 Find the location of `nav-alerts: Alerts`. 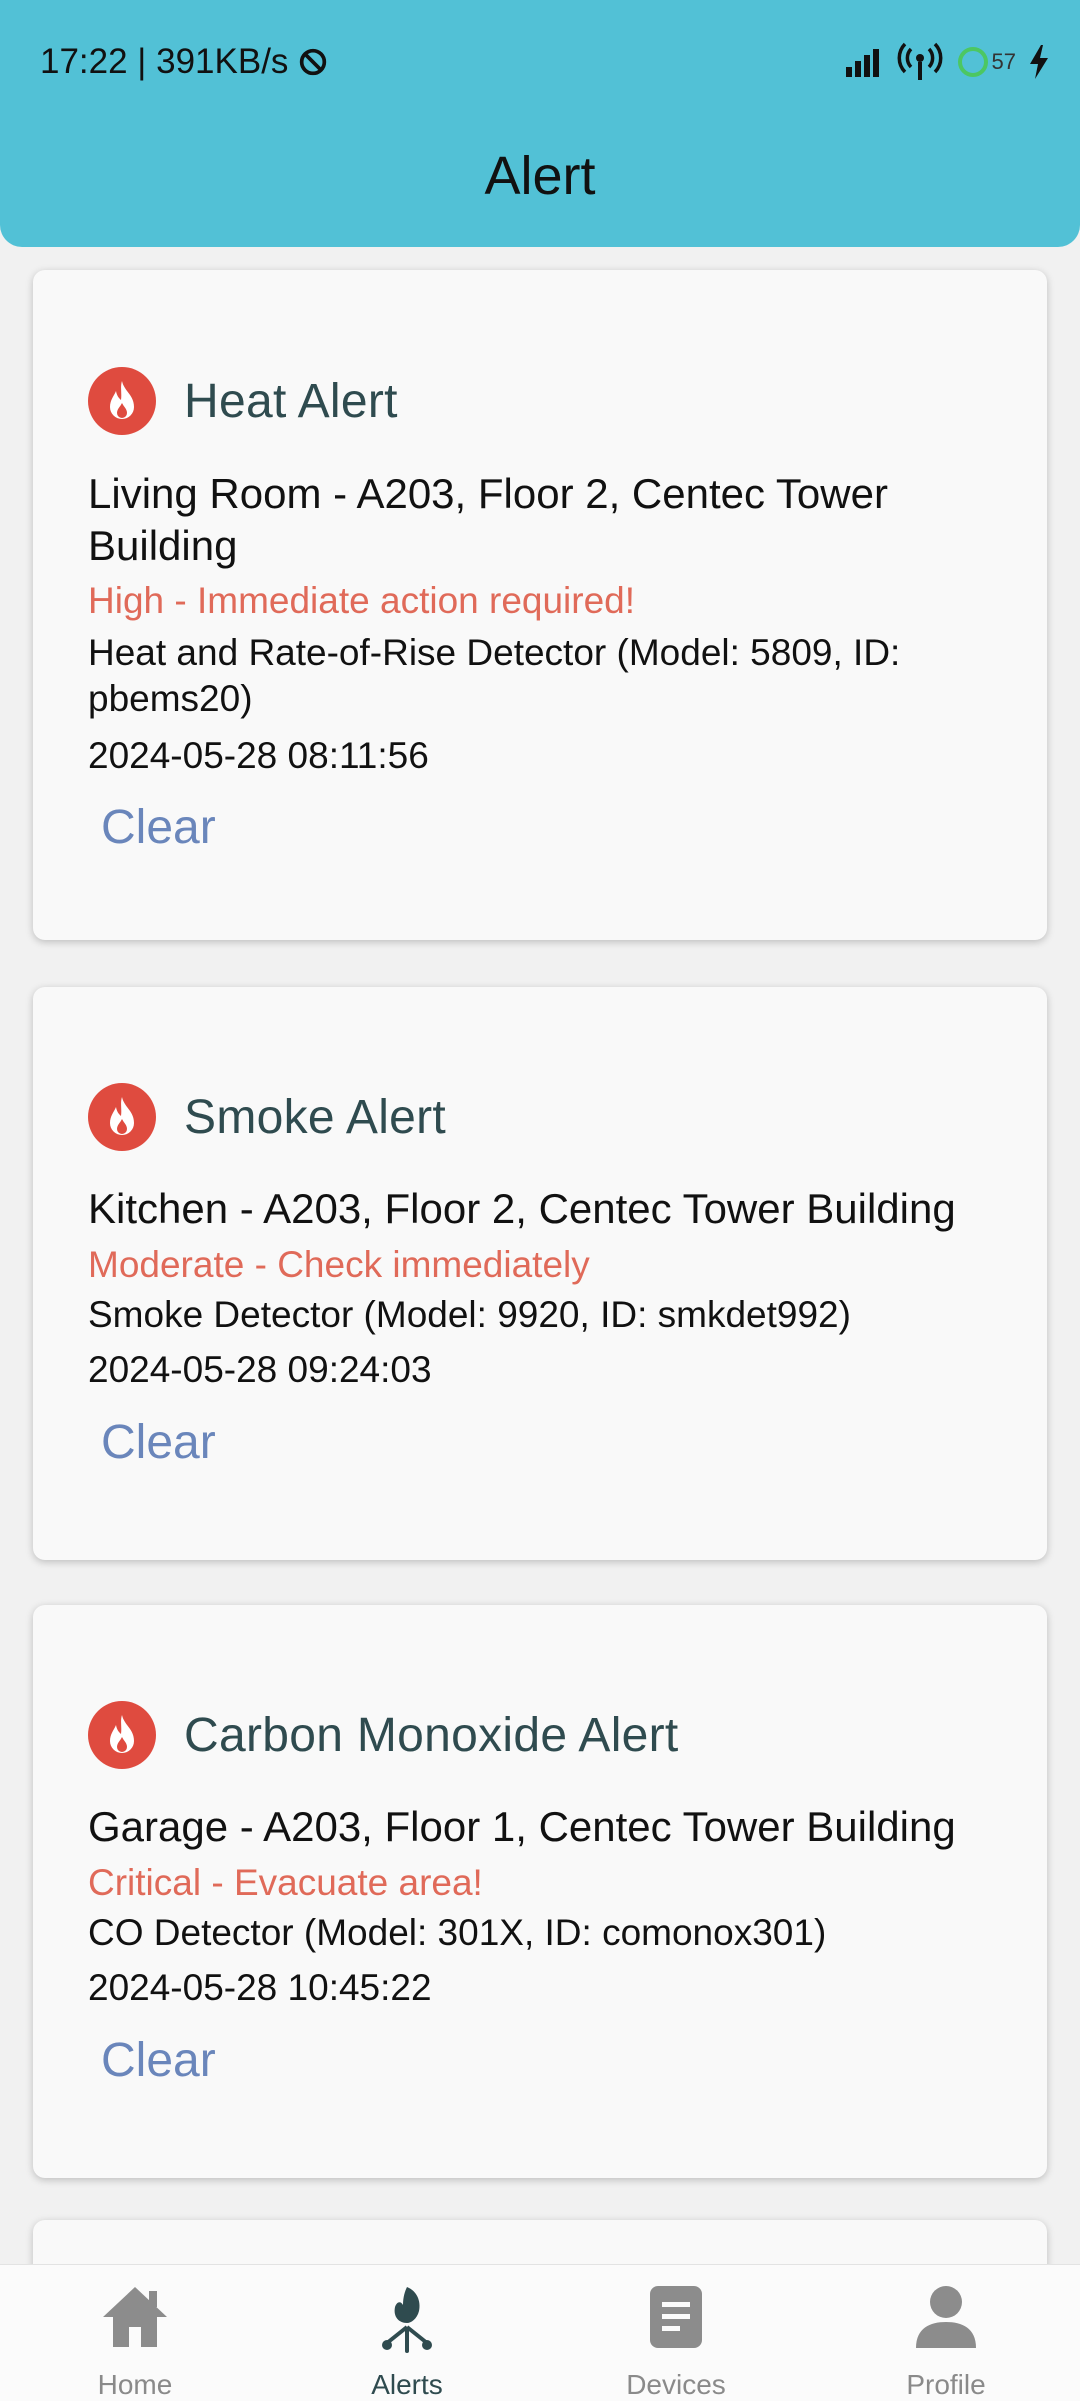

nav-alerts: Alerts is located at coordinates (407, 2340).